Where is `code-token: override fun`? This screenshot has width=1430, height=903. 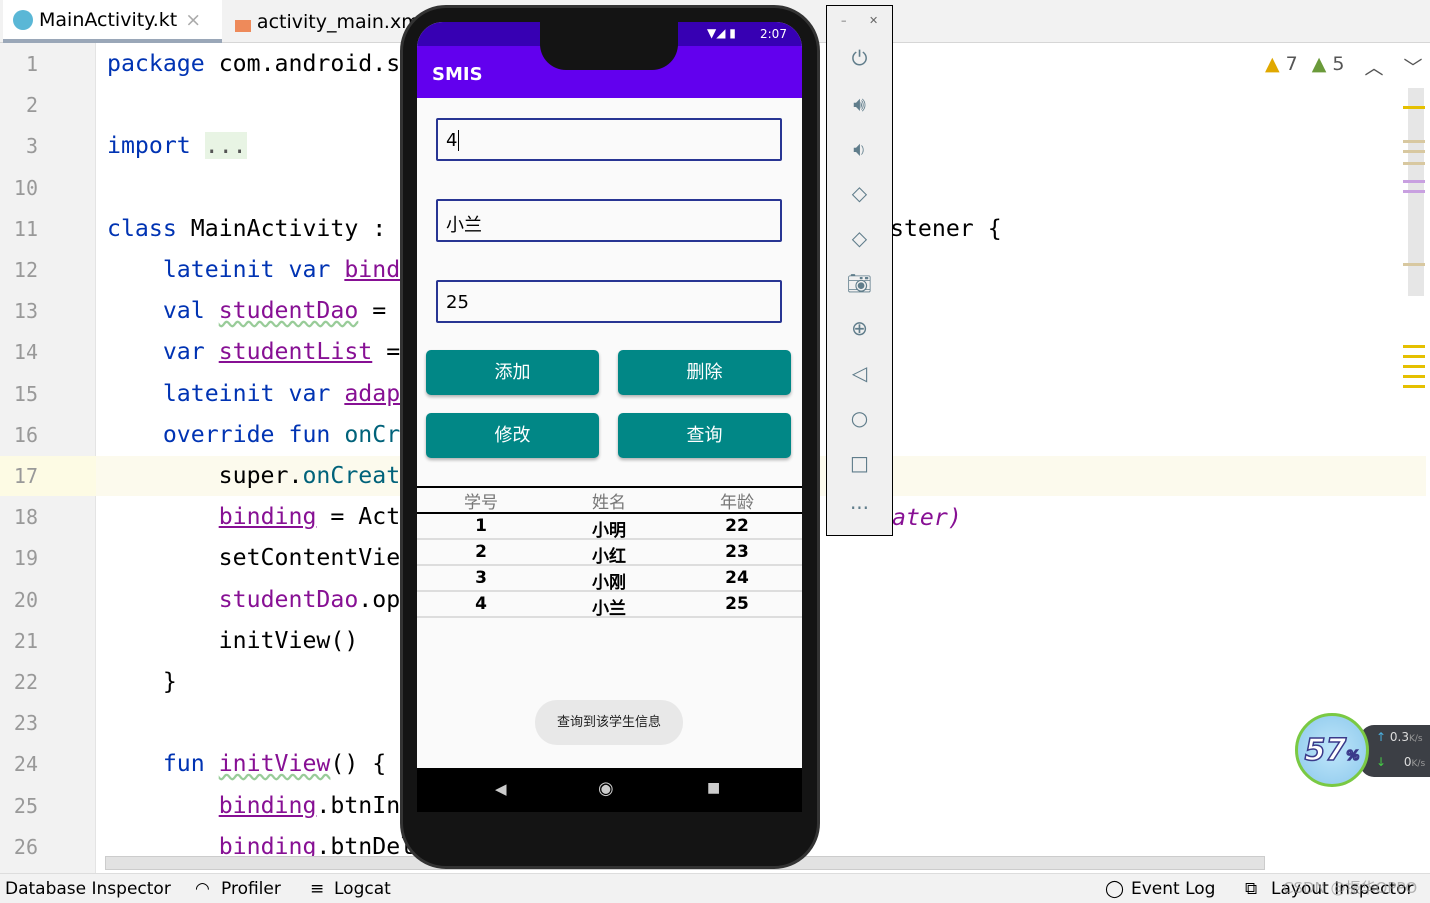
code-token: override fun is located at coordinates (219, 434).